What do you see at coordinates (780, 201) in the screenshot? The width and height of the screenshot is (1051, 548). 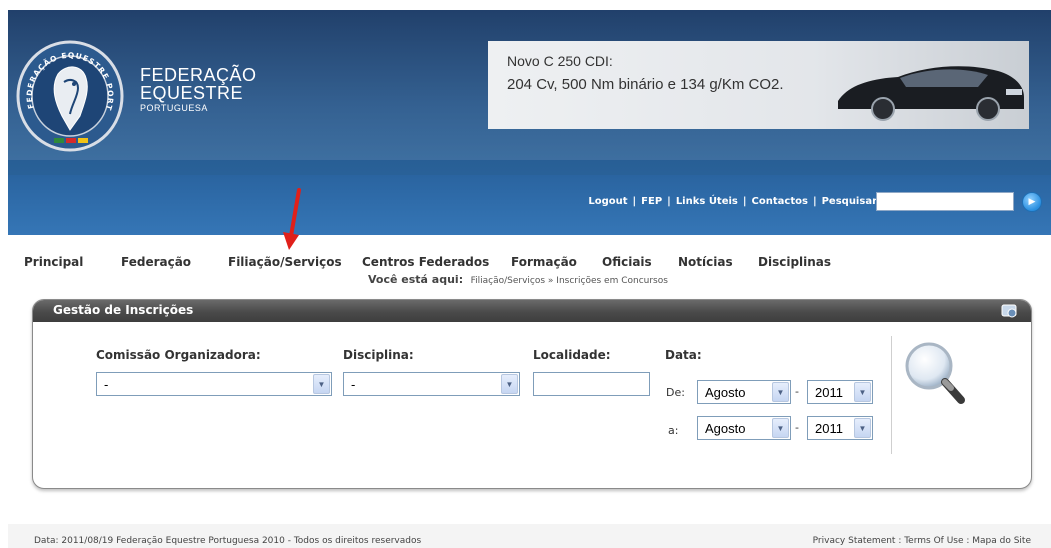 I see `contactos-link: Contactos` at bounding box center [780, 201].